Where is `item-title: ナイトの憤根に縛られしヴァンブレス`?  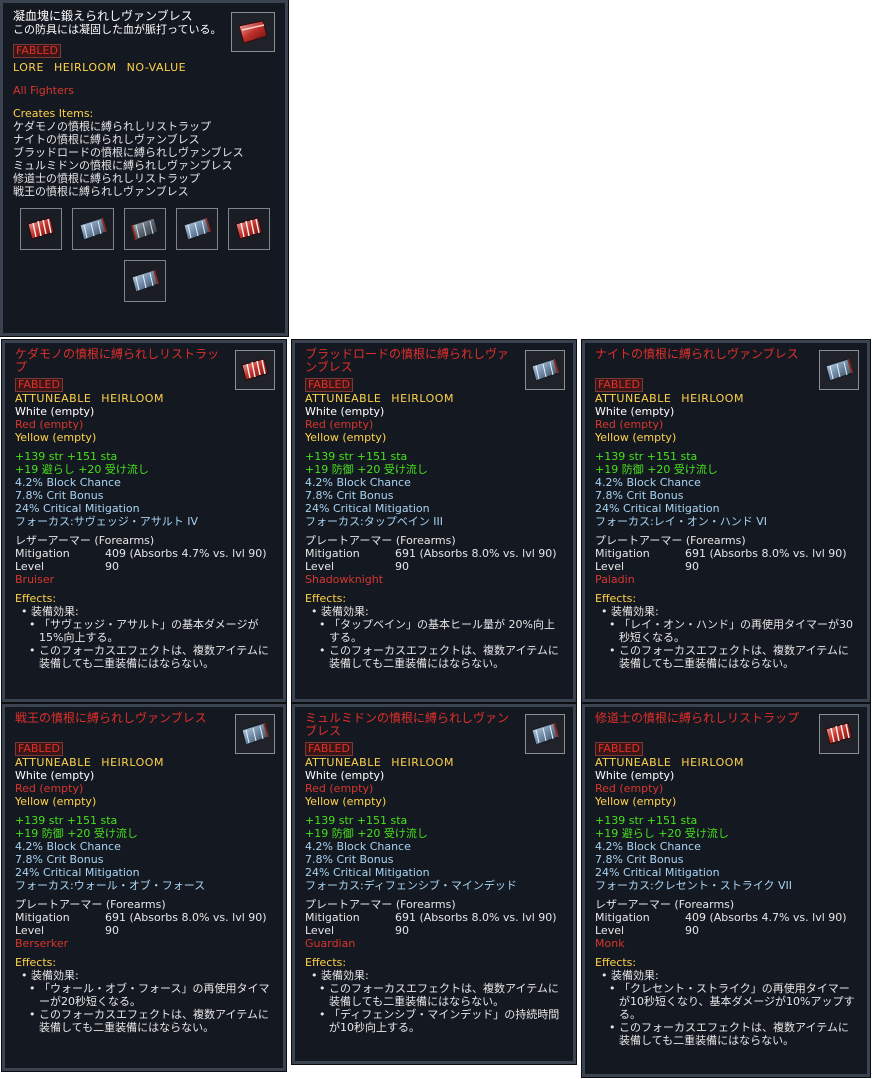 item-title: ナイトの憤根に縛られしヴァンブレス is located at coordinates (697, 354).